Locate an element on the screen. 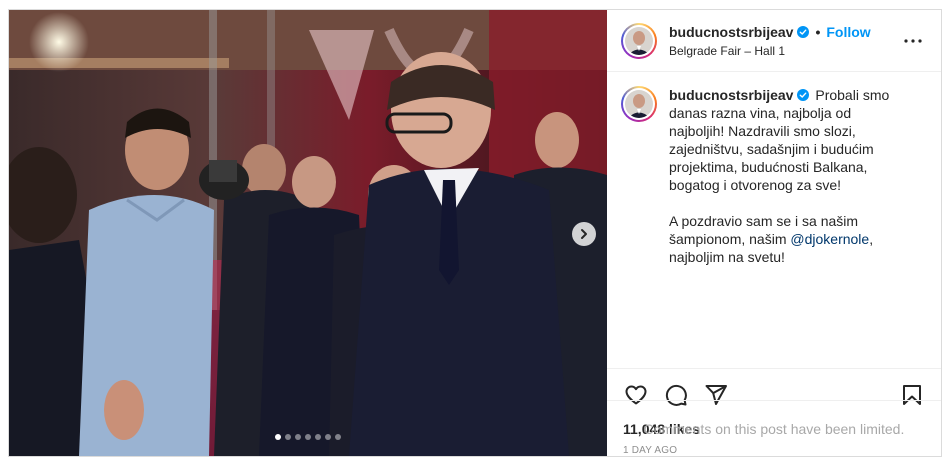 This screenshot has height=466, width=950. mention-link: @djokernole is located at coordinates (829, 239).